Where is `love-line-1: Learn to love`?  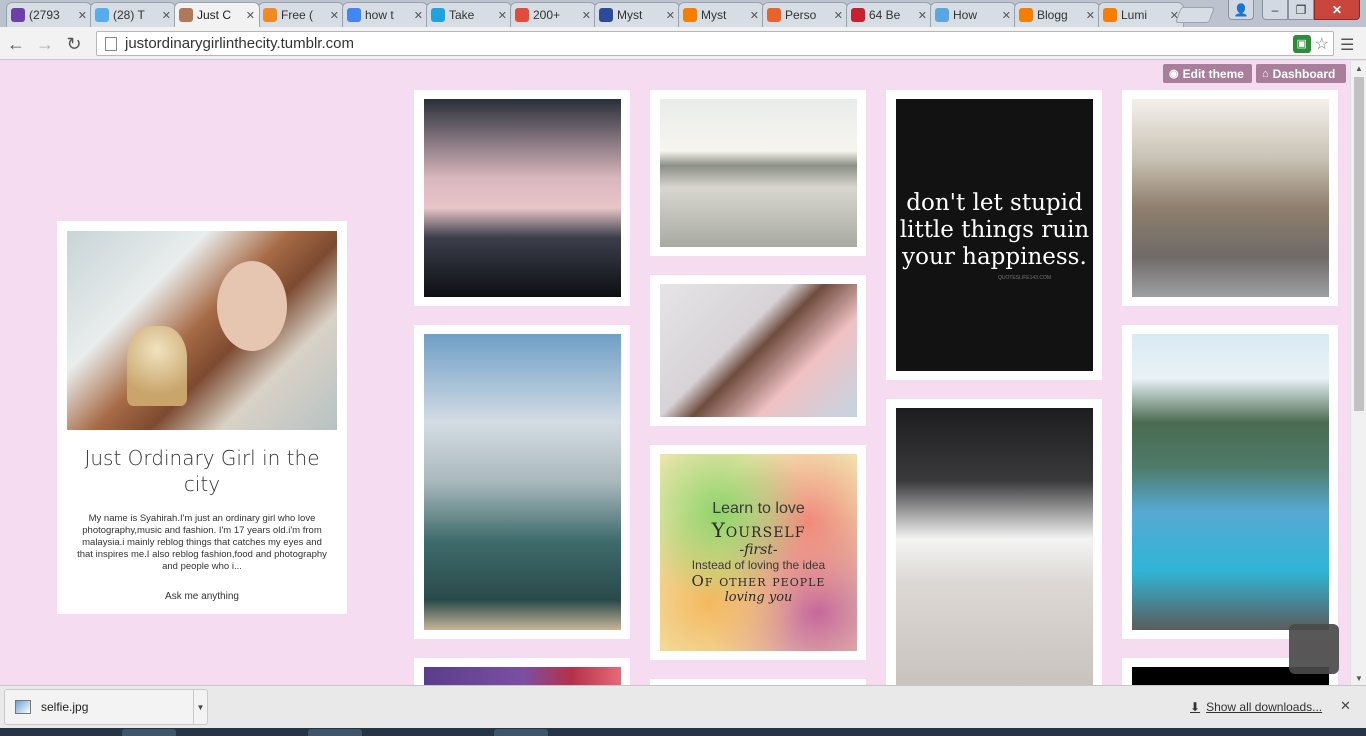 love-line-1: Learn to love is located at coordinates (758, 508).